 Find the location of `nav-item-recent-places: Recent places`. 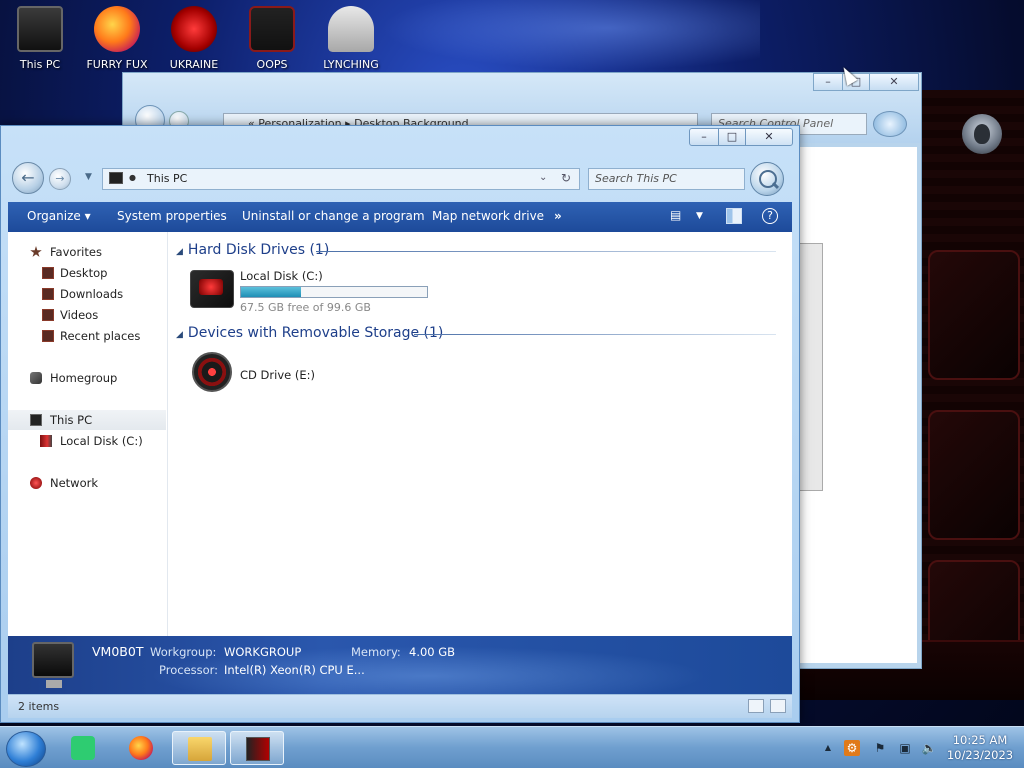

nav-item-recent-places: Recent places is located at coordinates (87, 336).